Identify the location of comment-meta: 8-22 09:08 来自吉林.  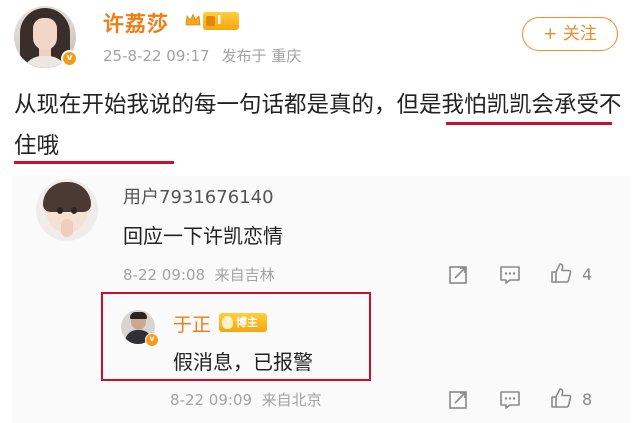
(199, 274).